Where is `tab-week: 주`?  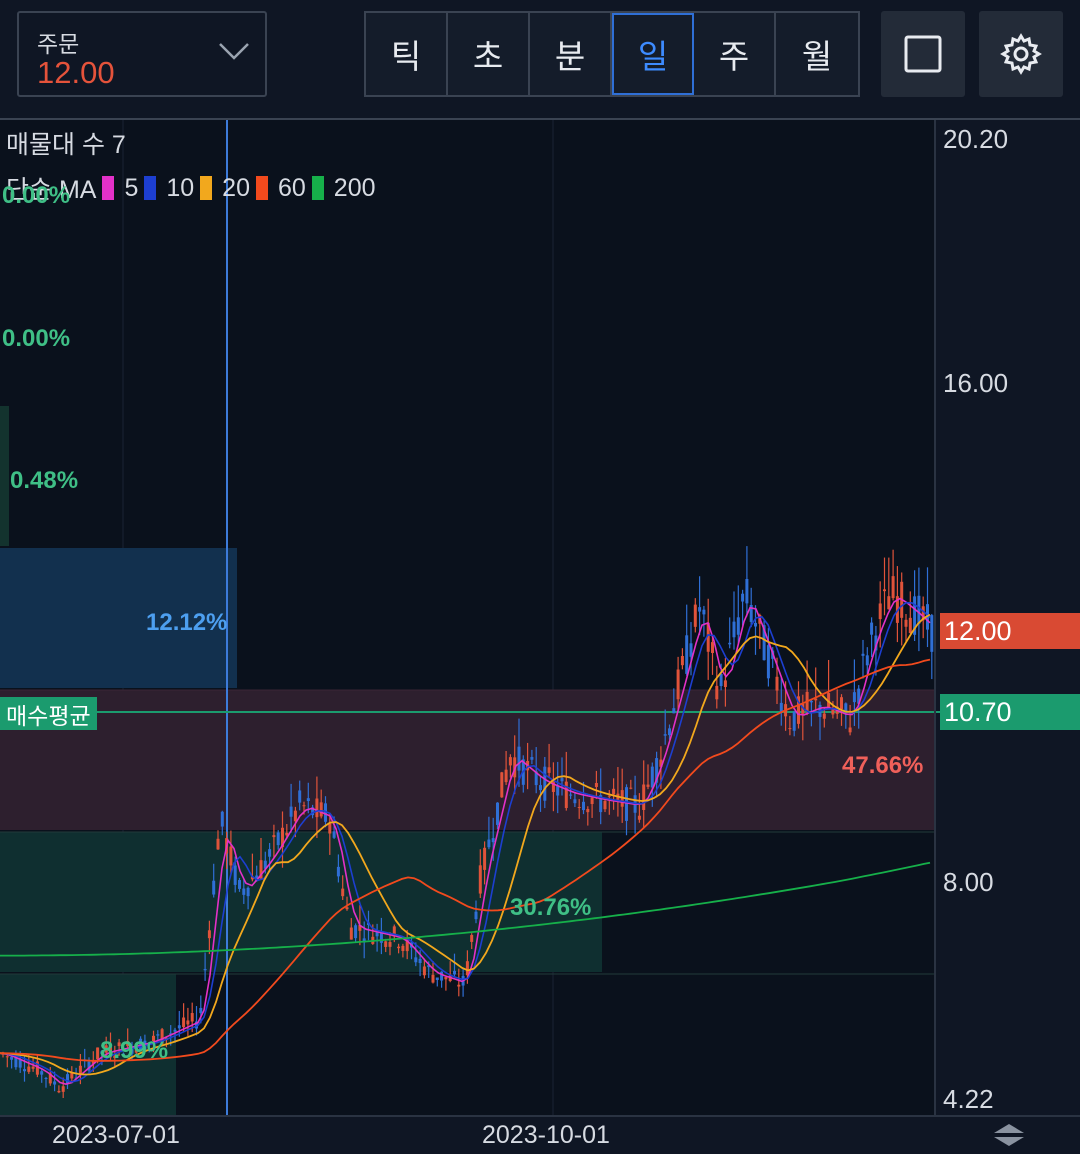 tab-week: 주 is located at coordinates (735, 54).